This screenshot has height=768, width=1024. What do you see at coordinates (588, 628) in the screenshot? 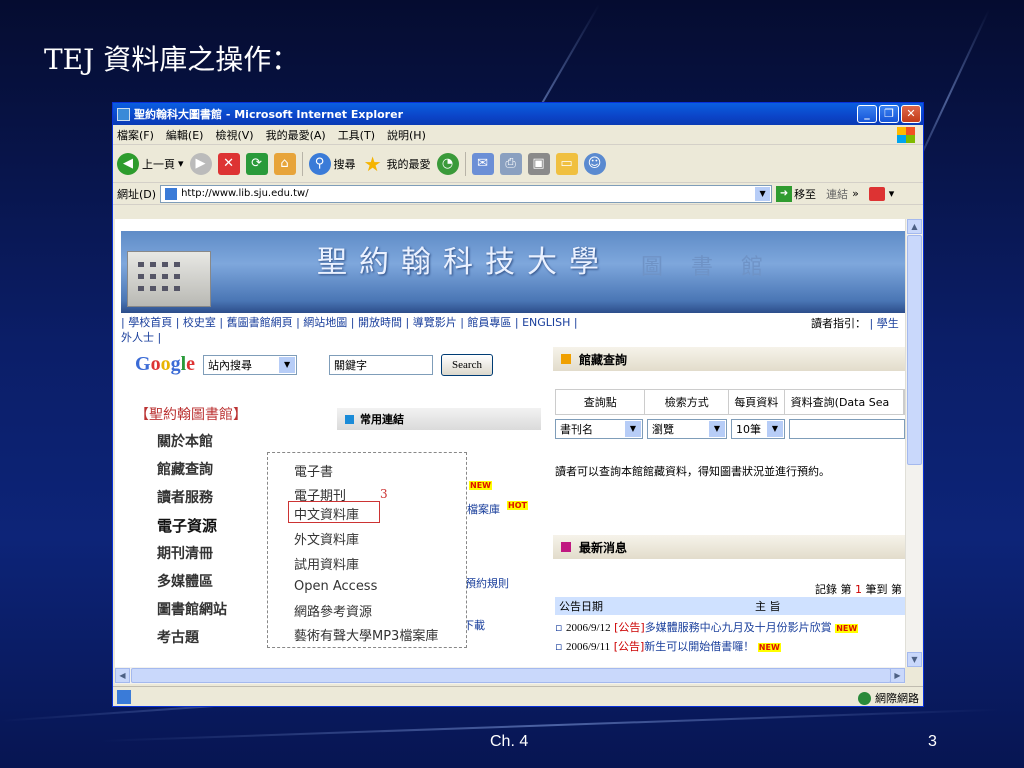
I see `news-date: 2006/9/12` at bounding box center [588, 628].